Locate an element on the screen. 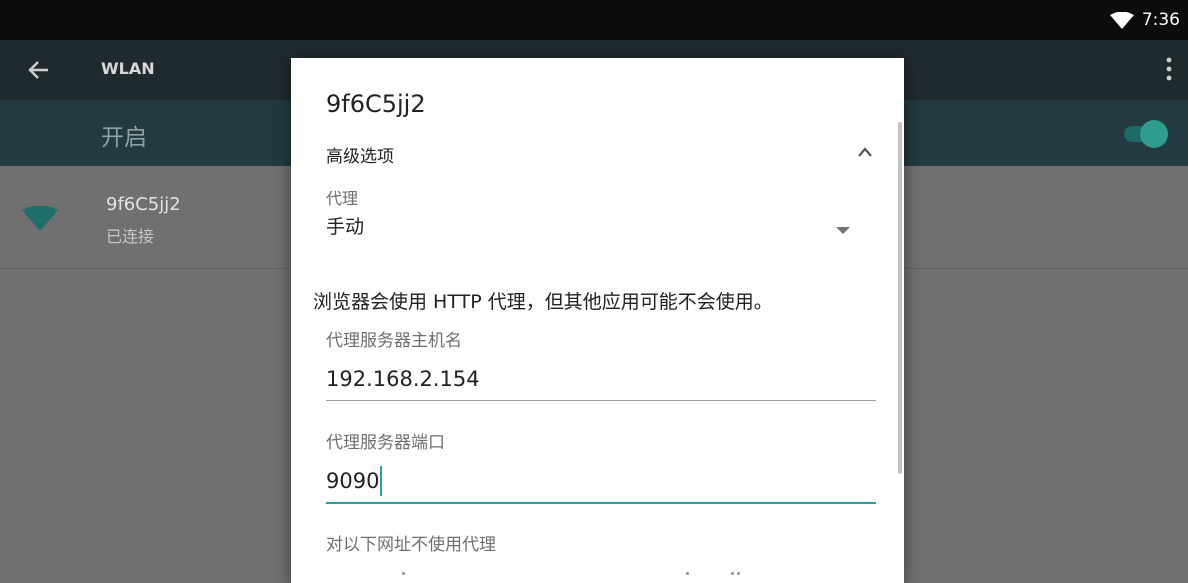  proxy-bypass-label: 对以下网址不使用代理 is located at coordinates (411, 545).